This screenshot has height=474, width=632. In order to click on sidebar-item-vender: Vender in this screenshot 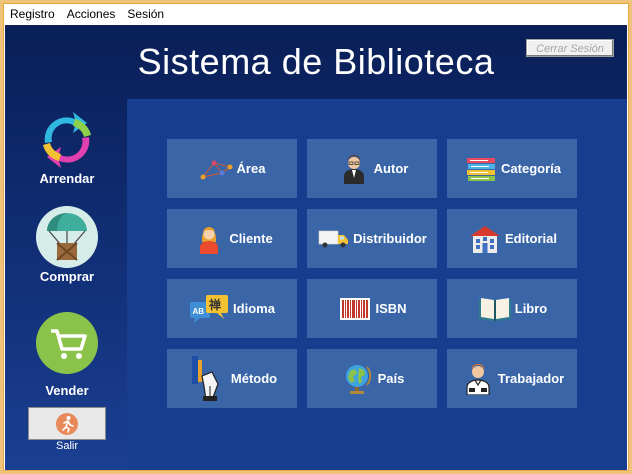, I will do `click(67, 354)`.